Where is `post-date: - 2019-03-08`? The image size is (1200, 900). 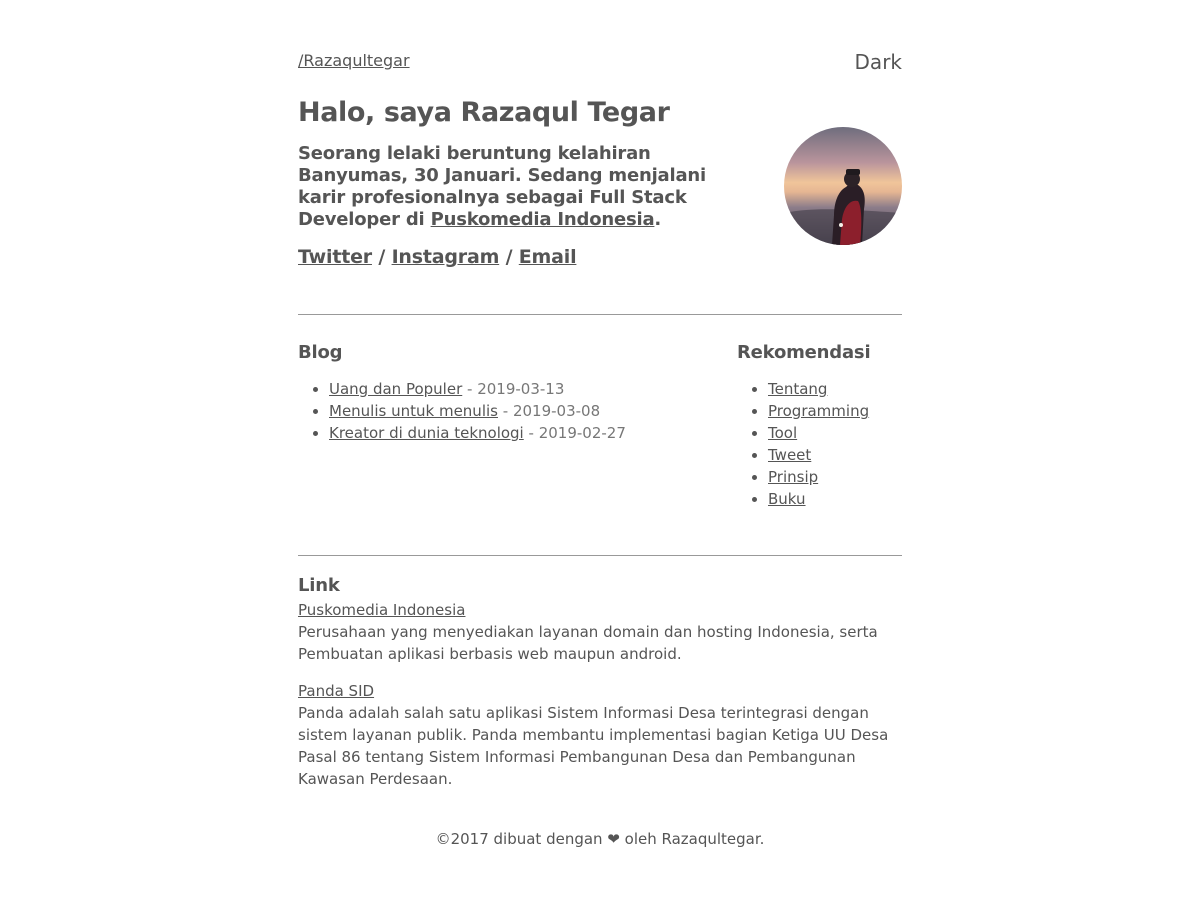
post-date: - 2019-03-08 is located at coordinates (551, 411).